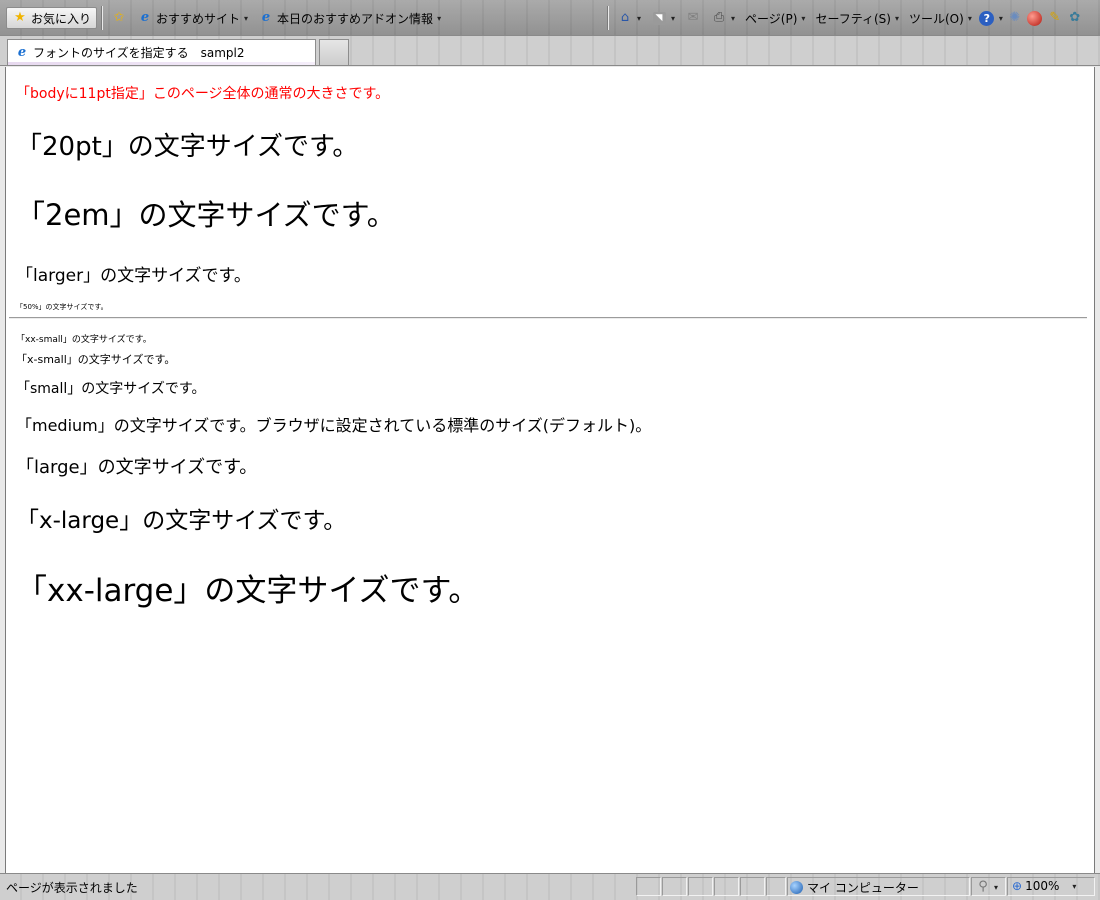  I want to click on gear-icon: ✺, so click(1015, 17).